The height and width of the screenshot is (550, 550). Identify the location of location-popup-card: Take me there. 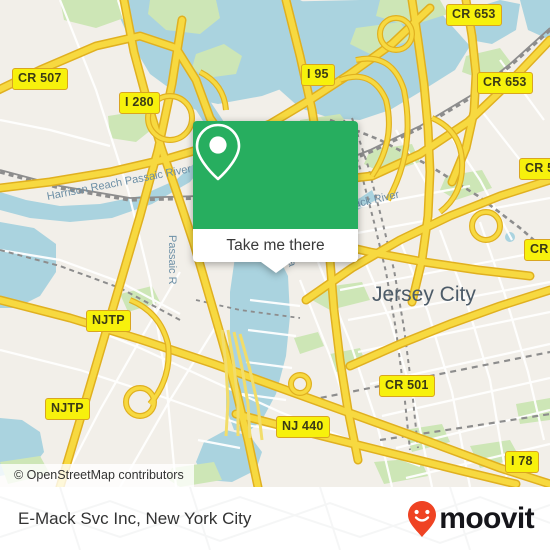
(275, 197).